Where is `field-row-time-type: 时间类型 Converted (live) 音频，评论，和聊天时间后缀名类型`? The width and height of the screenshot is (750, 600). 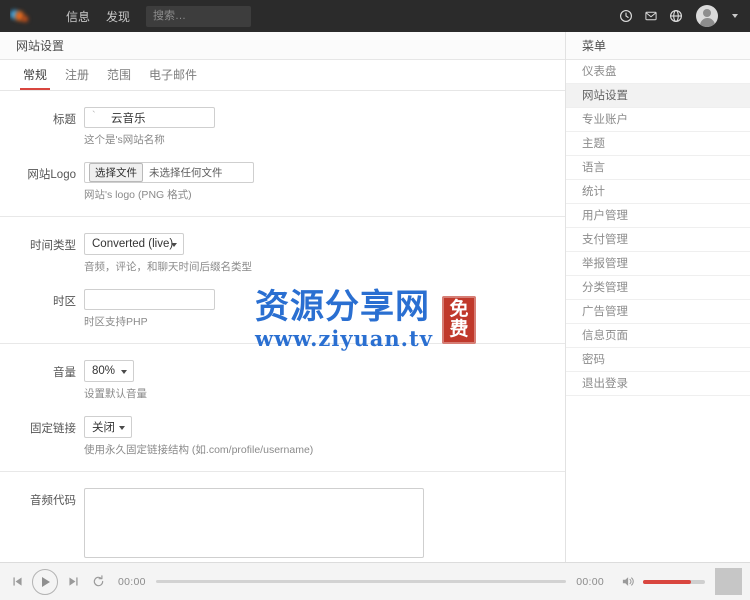 field-row-time-type: 时间类型 Converted (live) 音频，评论，和聊天时间后缀名类型 is located at coordinates (282, 259).